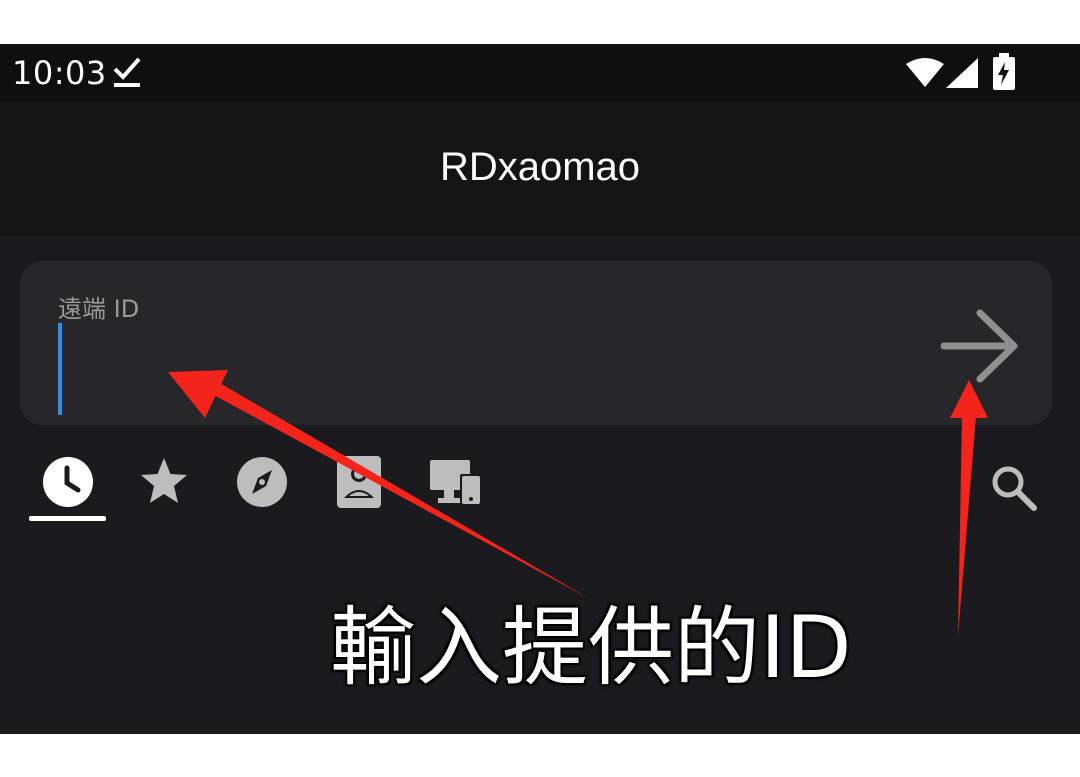 This screenshot has height=777, width=1080. What do you see at coordinates (981, 346) in the screenshot?
I see `arrow-right-icon` at bounding box center [981, 346].